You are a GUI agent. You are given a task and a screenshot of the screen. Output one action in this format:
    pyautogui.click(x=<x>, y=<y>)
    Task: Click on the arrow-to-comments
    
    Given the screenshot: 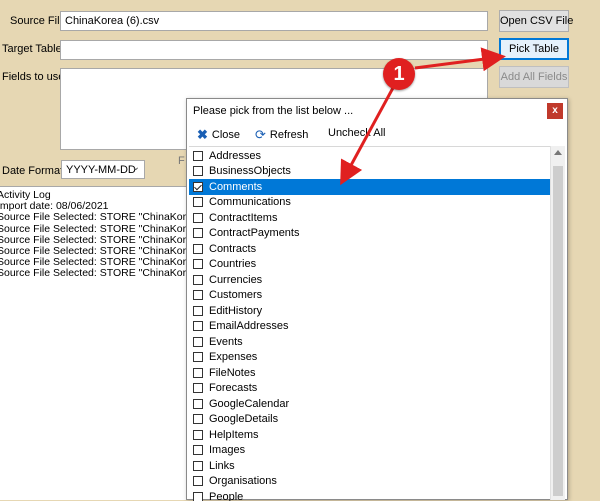 What is the action you would take?
    pyautogui.click(x=368, y=135)
    